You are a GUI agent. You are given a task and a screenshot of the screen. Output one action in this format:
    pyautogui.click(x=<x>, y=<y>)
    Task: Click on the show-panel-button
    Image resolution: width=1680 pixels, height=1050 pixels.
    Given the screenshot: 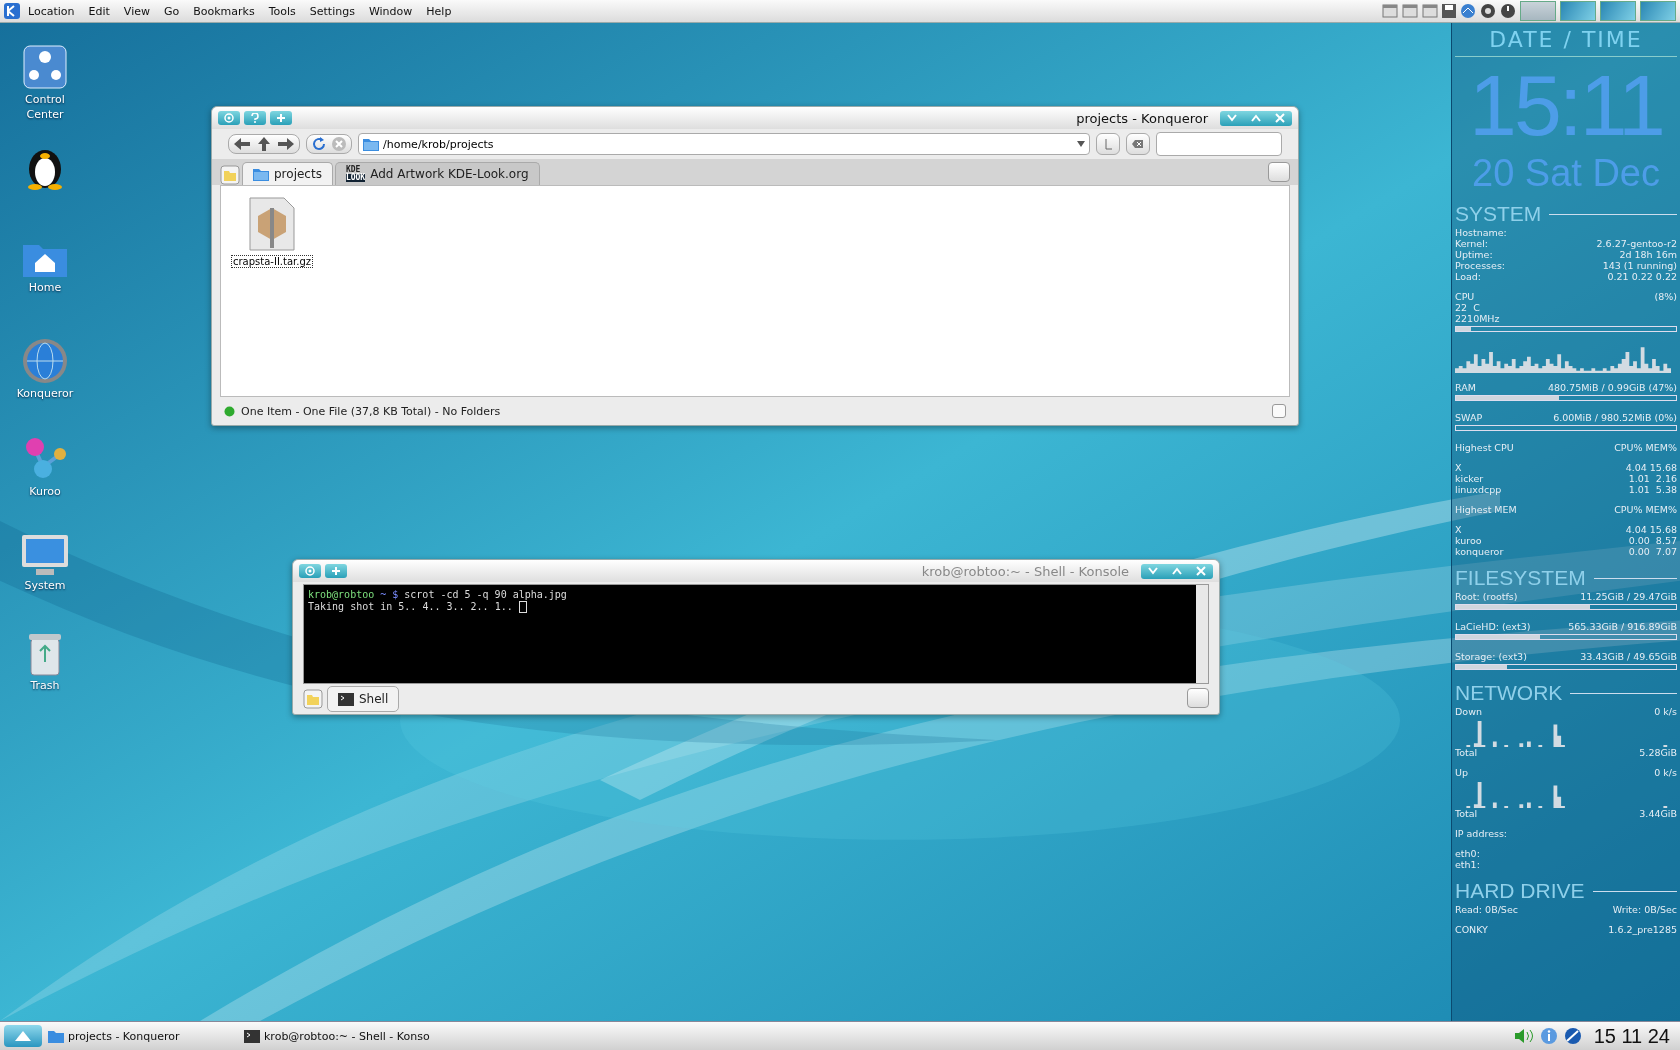 What is the action you would take?
    pyautogui.click(x=23, y=1036)
    